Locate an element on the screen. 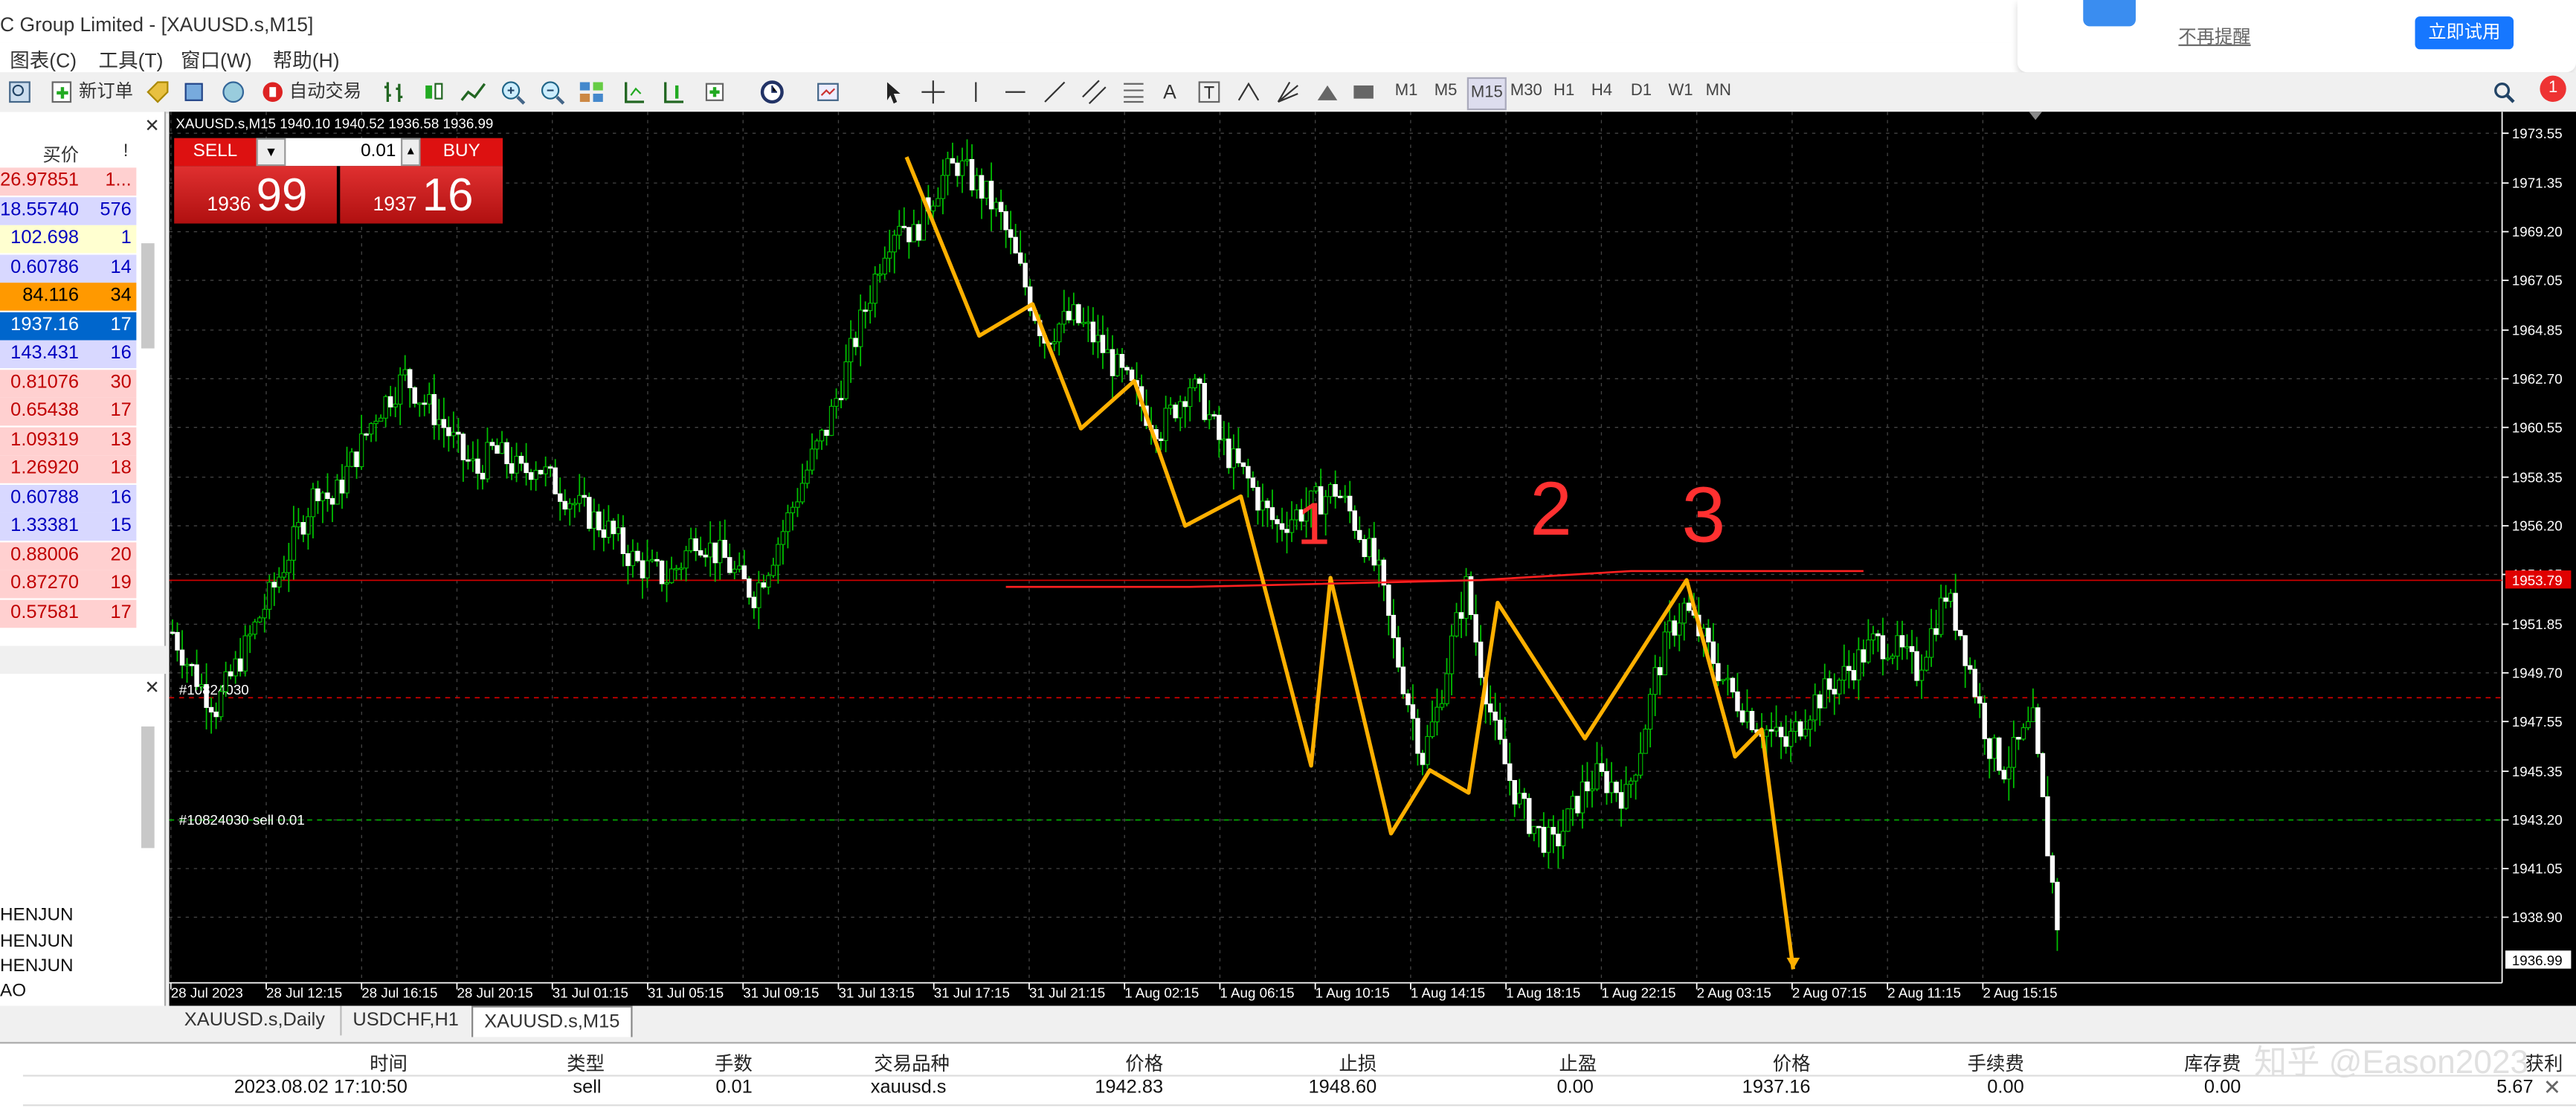 The width and height of the screenshot is (2576, 1111). tf-h4: H4 is located at coordinates (1601, 92).